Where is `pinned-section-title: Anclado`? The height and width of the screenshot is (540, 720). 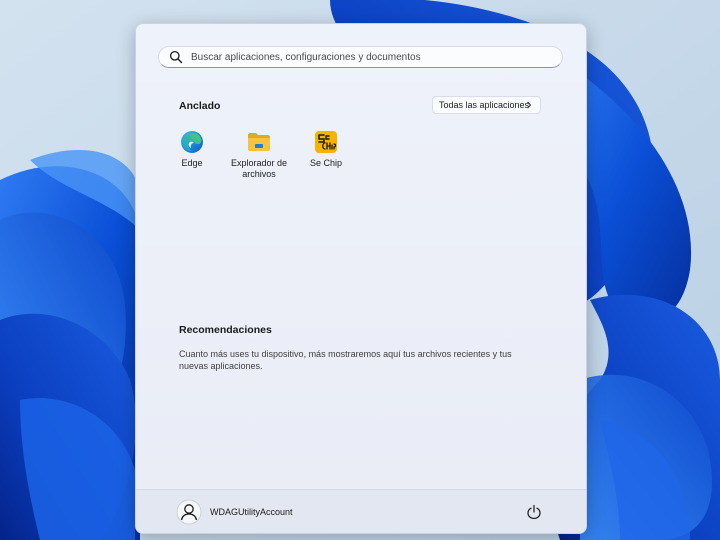
pinned-section-title: Anclado is located at coordinates (200, 106).